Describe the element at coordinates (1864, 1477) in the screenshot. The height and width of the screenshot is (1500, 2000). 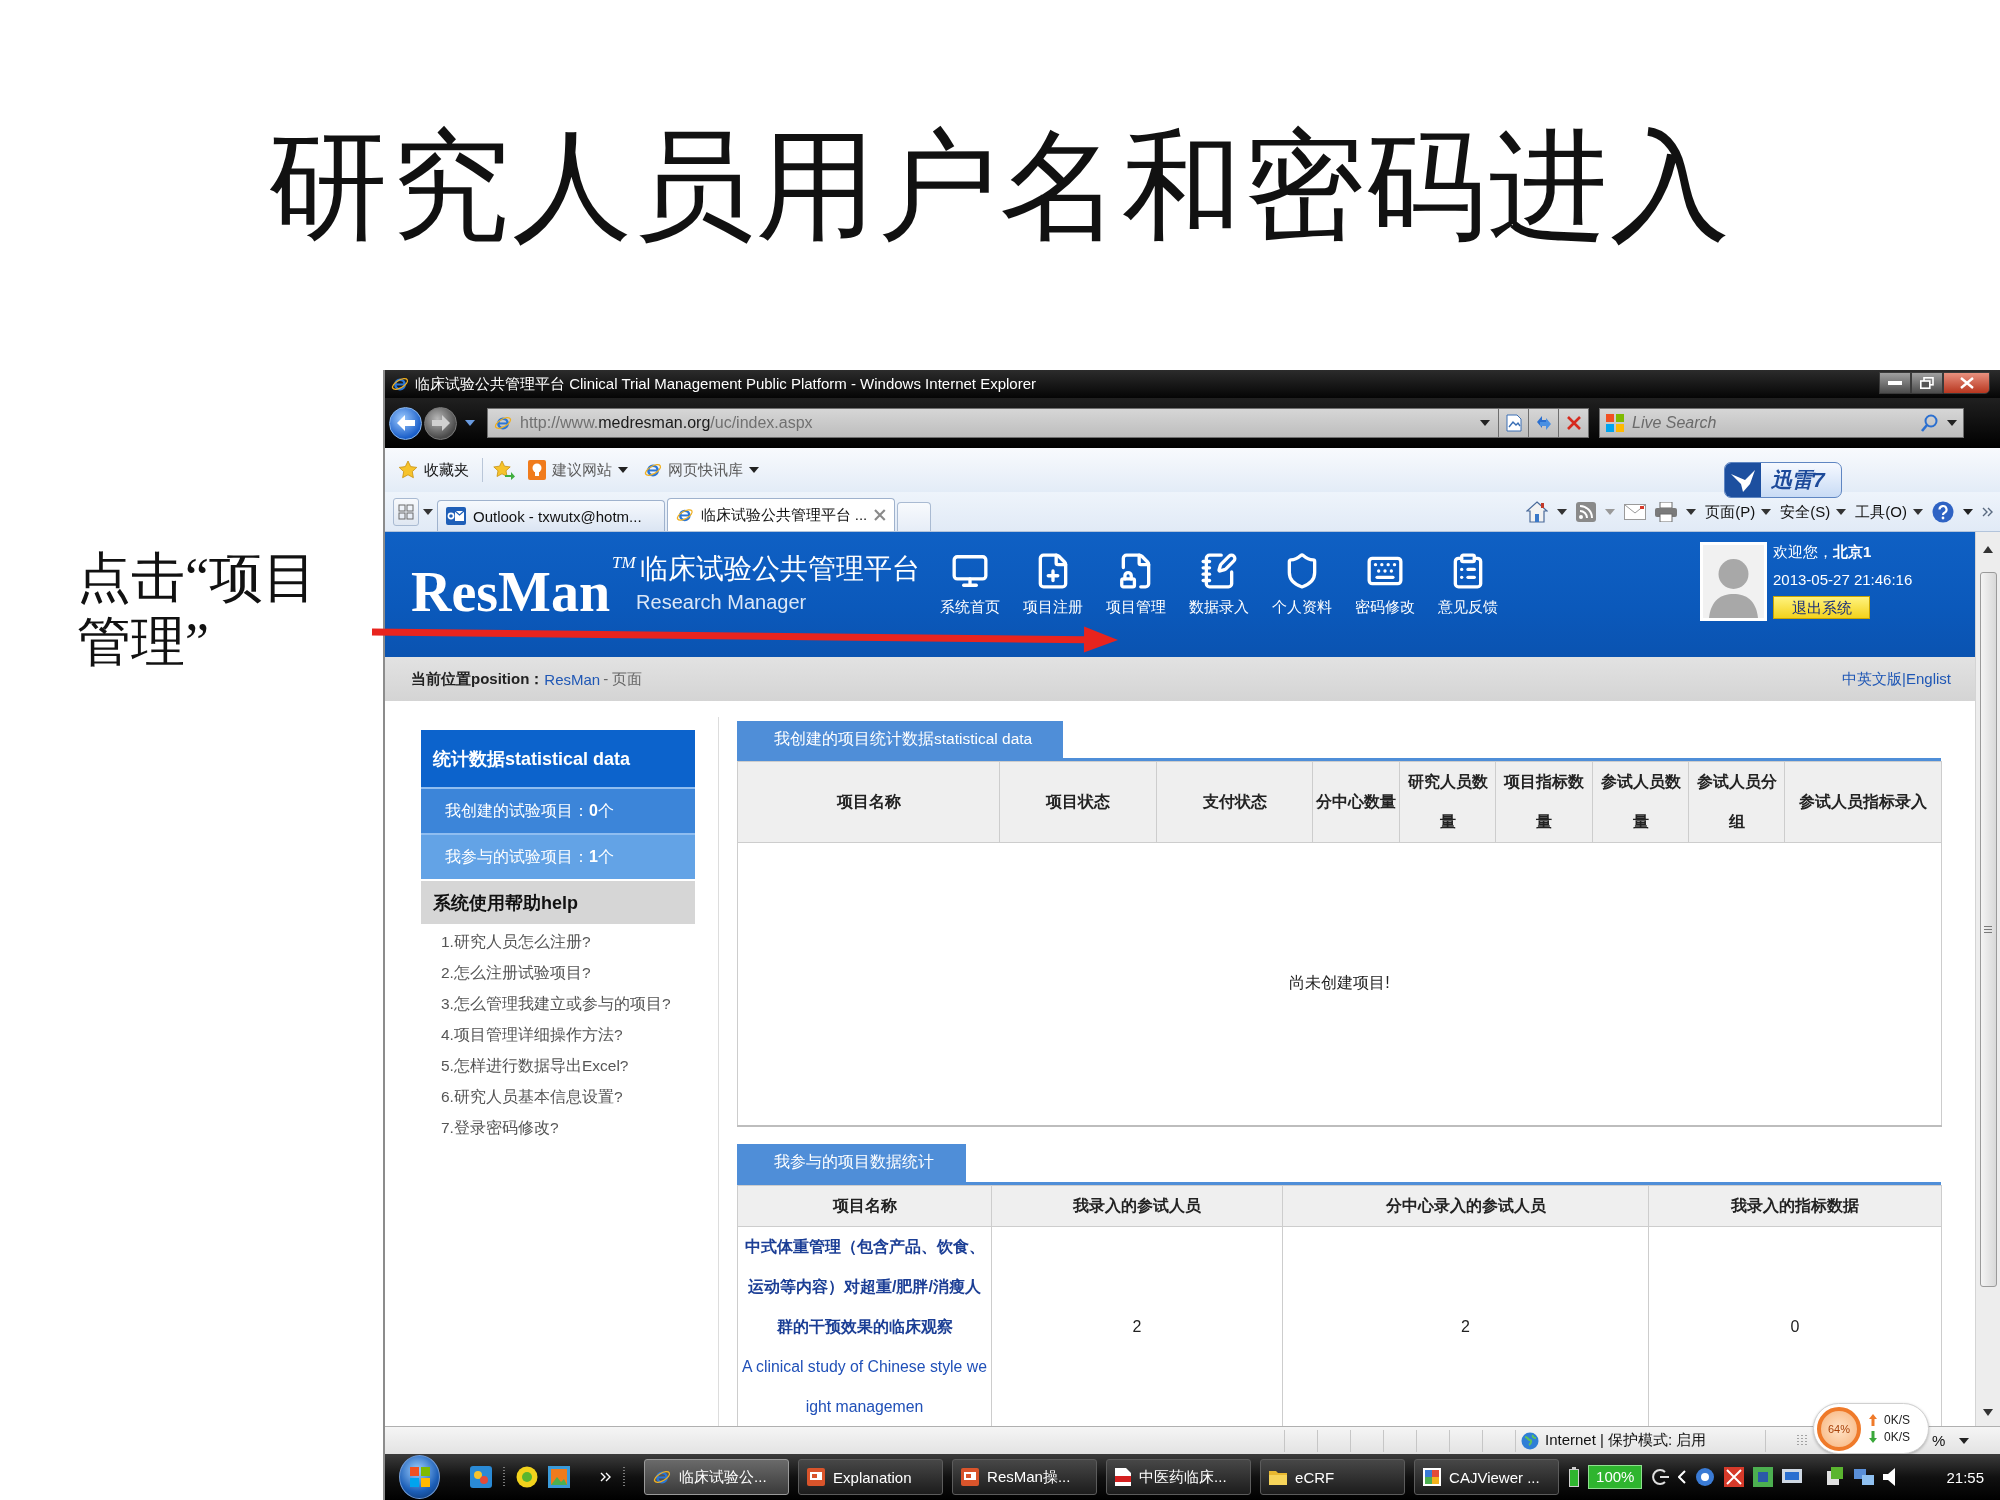
I see `network-icon` at that location.